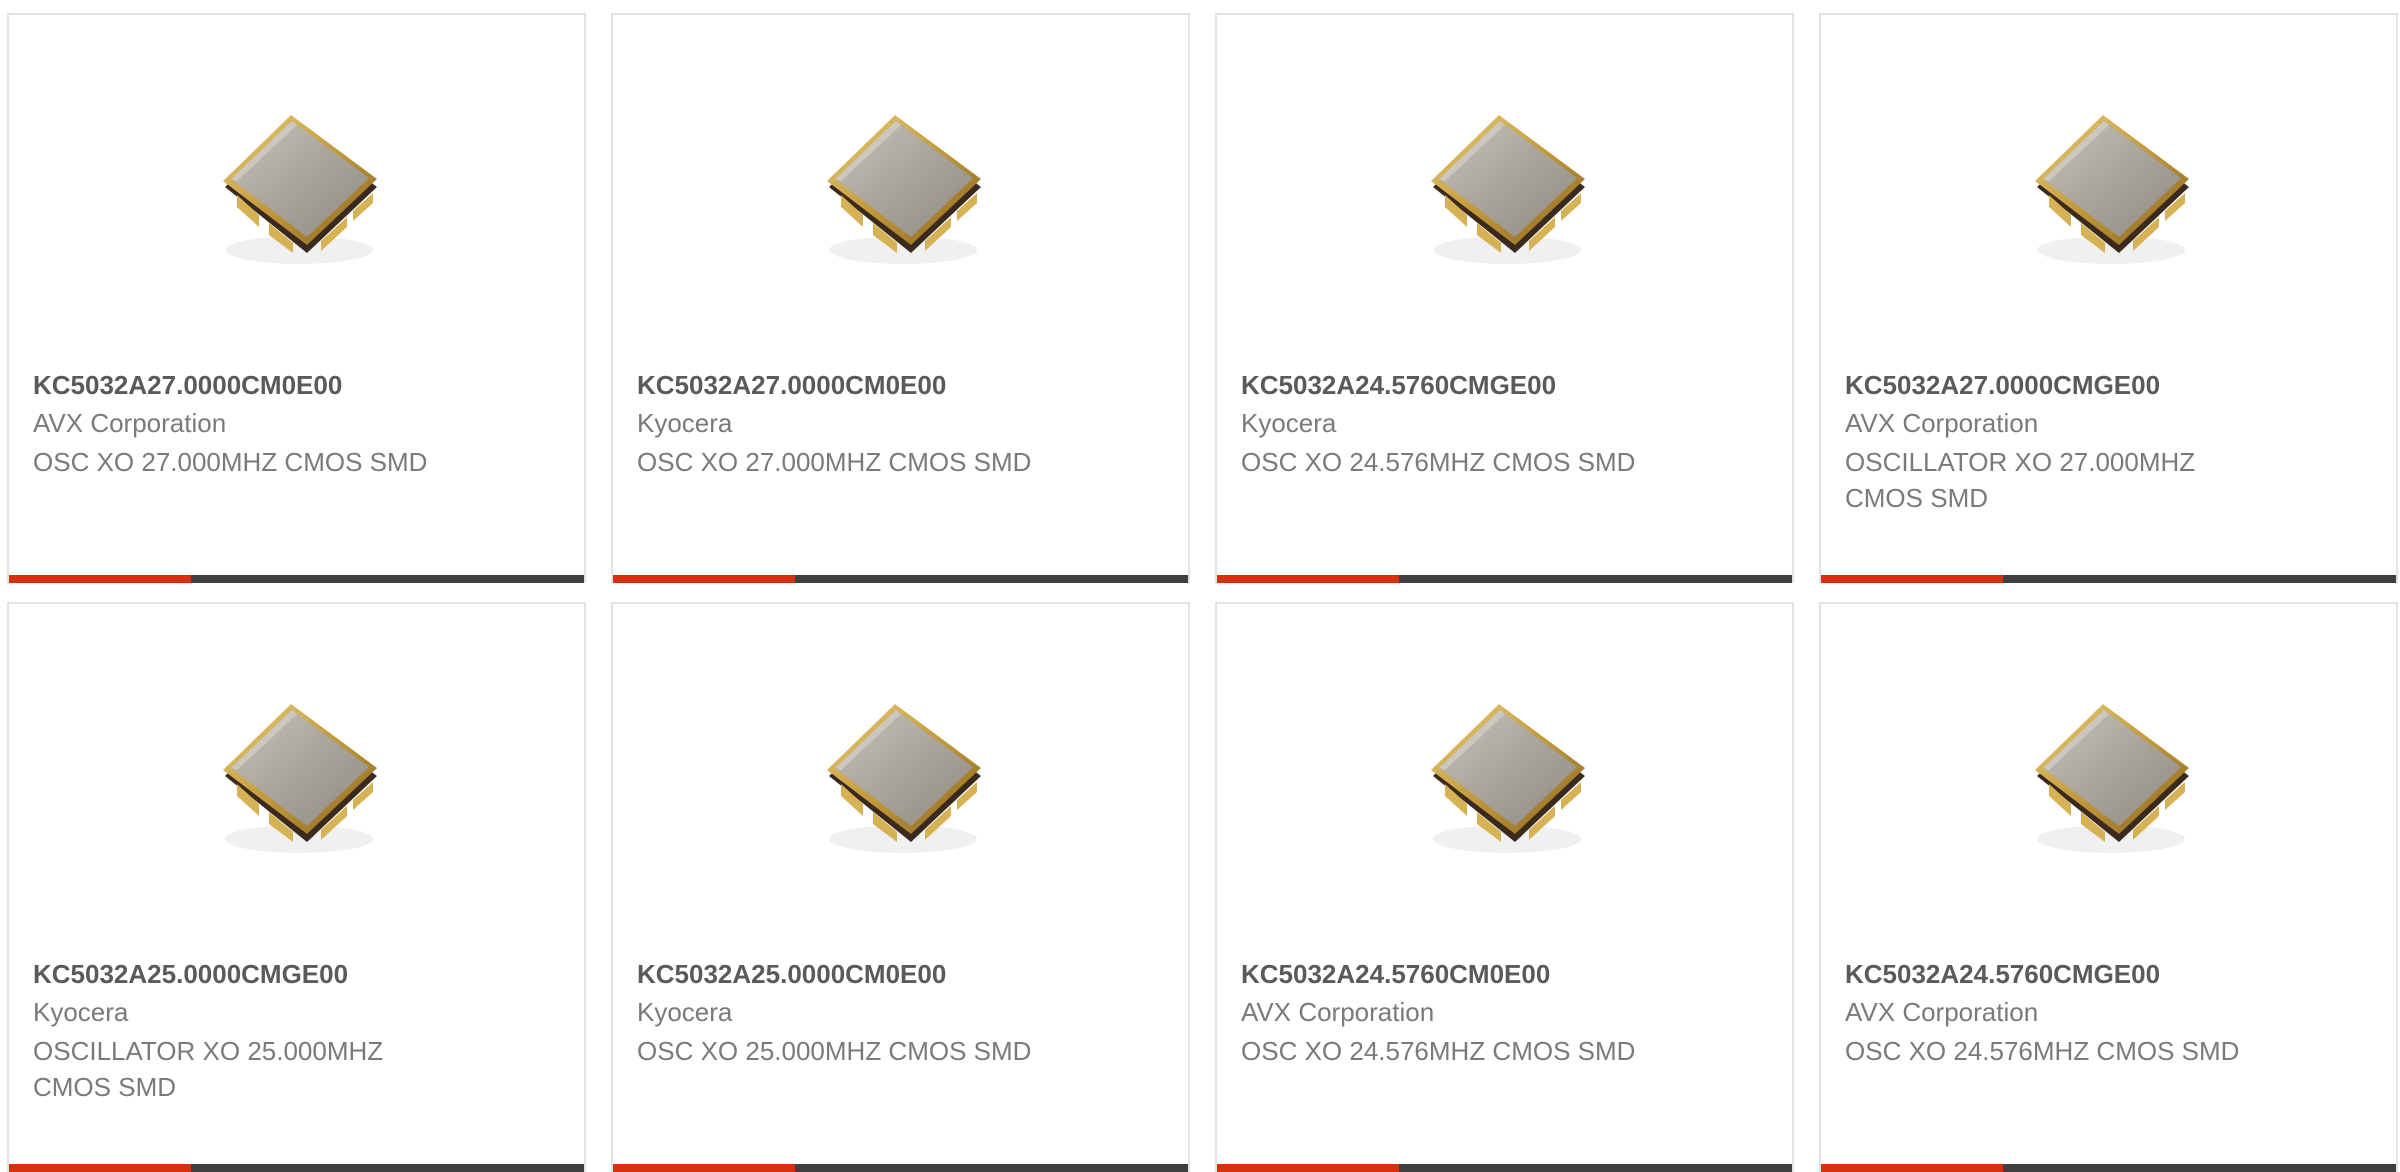  I want to click on product-description: OSCILLATOR XO 25.000MHZ CMOS SMD, so click(208, 1069).